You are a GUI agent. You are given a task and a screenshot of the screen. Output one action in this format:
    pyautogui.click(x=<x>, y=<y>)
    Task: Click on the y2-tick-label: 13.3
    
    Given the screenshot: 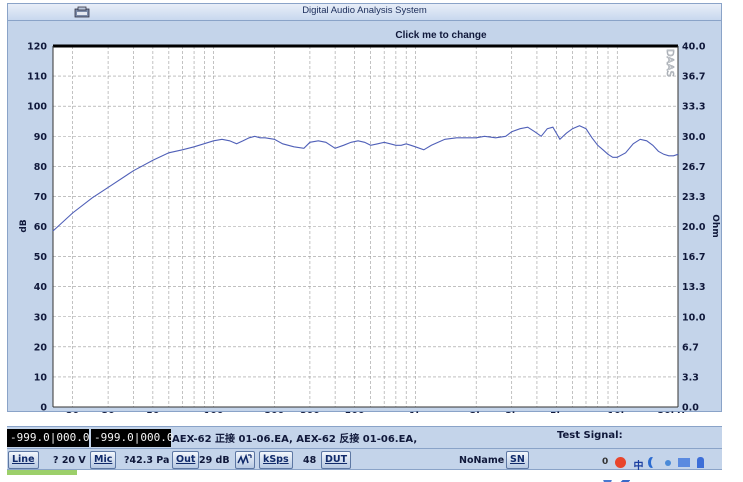 What is the action you would take?
    pyautogui.click(x=693, y=287)
    